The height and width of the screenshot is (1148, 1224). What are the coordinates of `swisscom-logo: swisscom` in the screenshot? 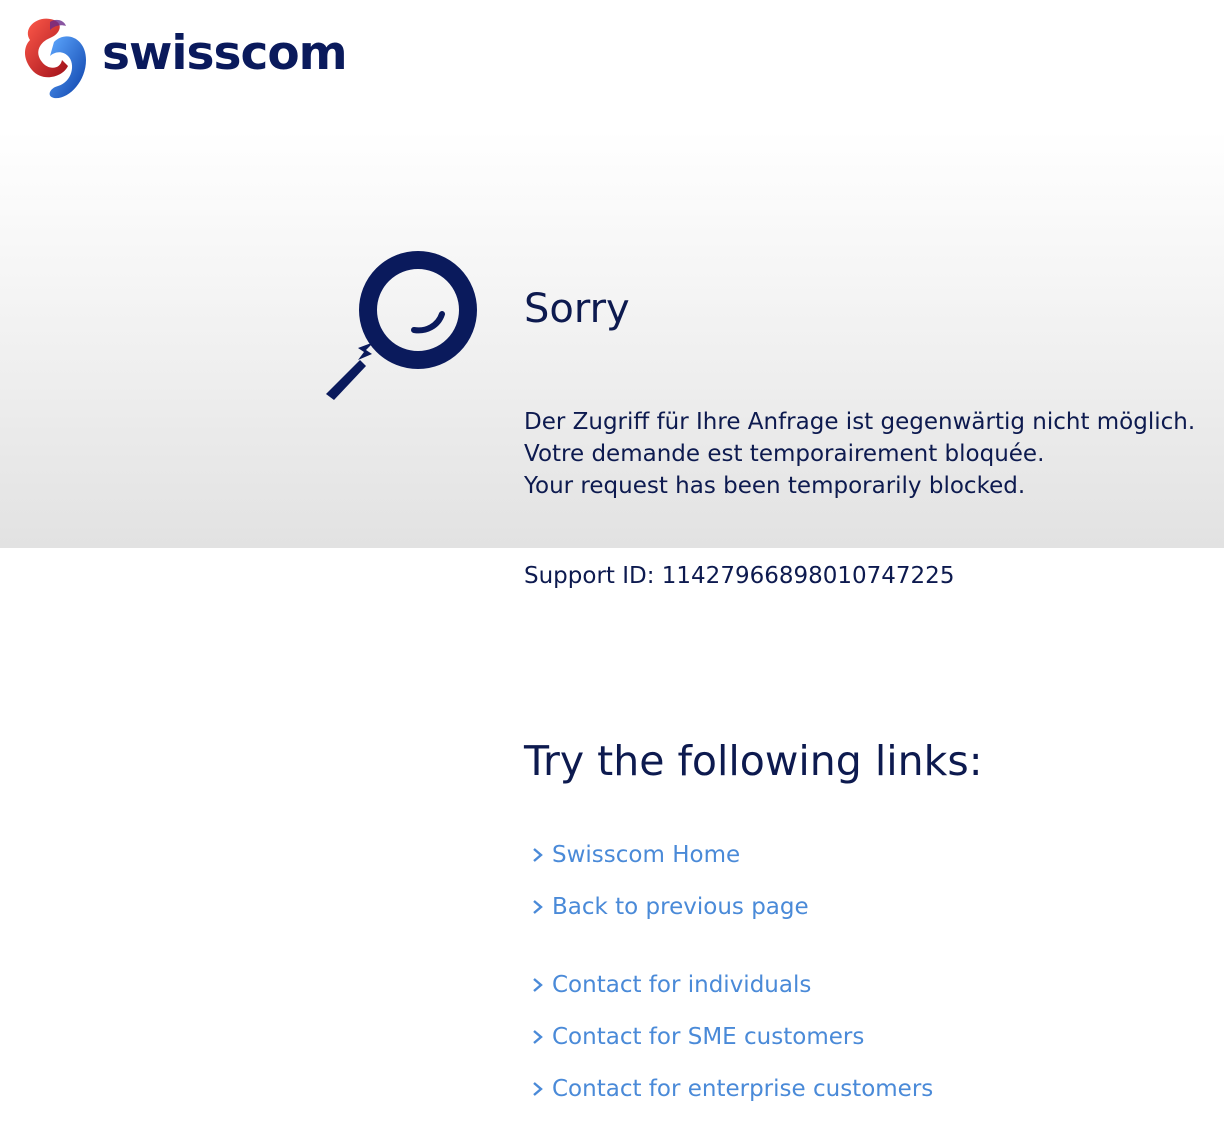 It's located at (185, 58).